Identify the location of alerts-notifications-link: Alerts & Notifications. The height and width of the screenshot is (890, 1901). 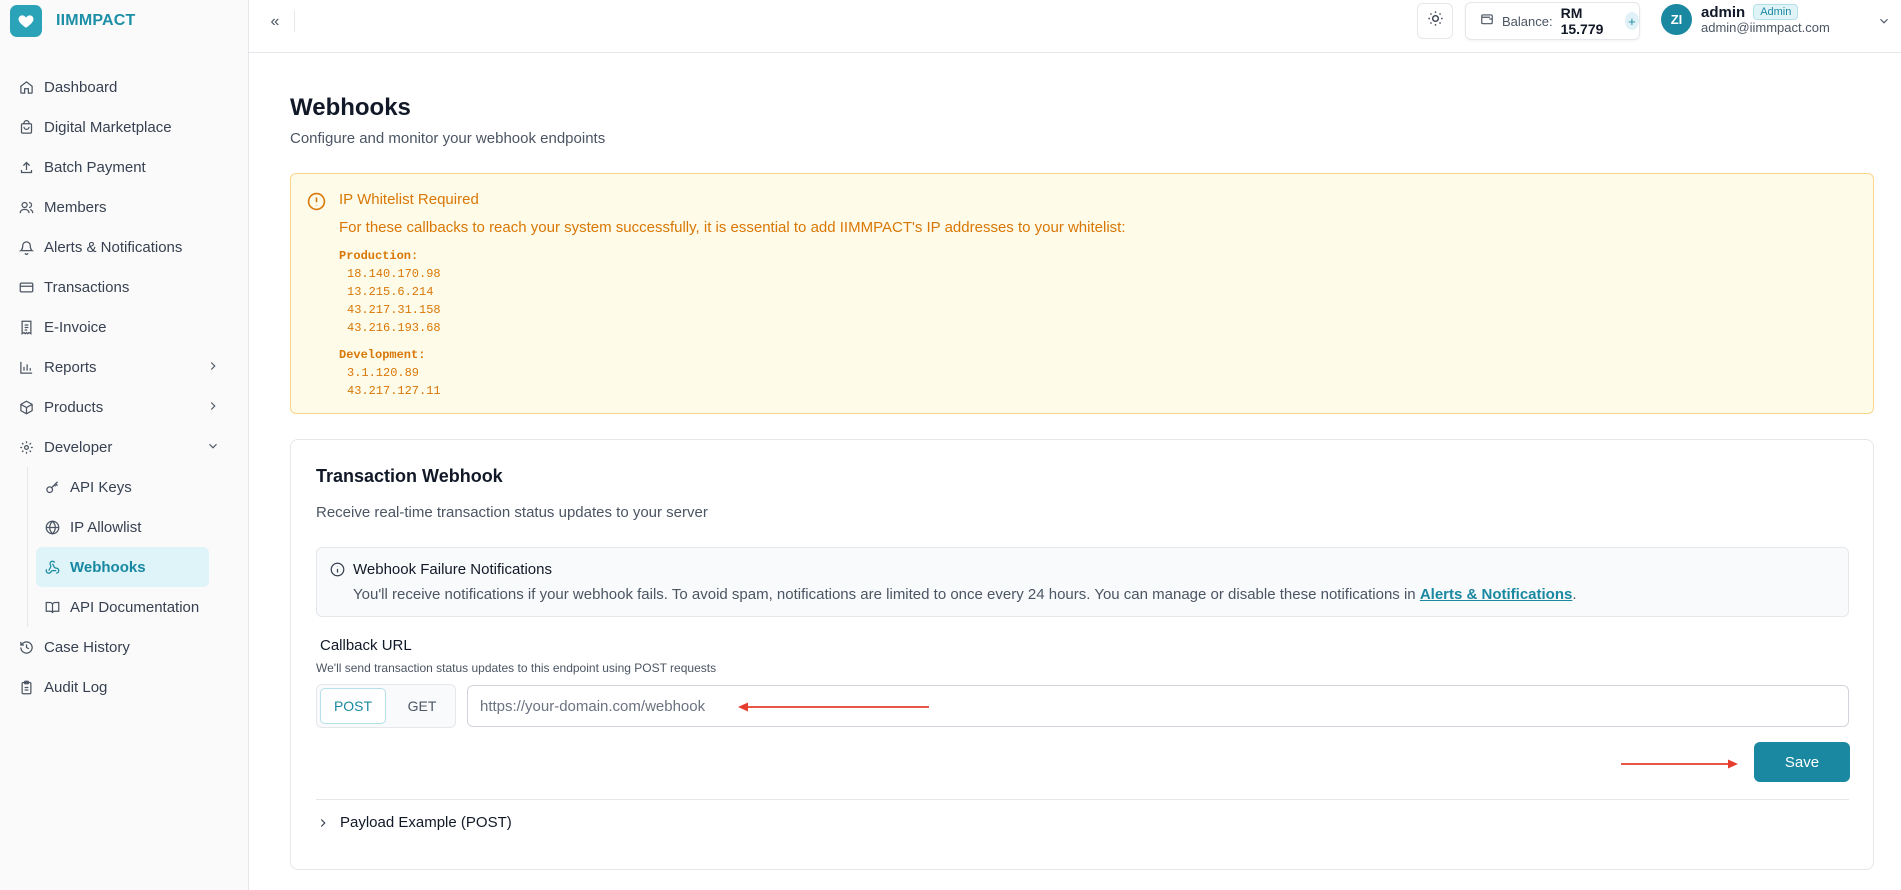
(1496, 594).